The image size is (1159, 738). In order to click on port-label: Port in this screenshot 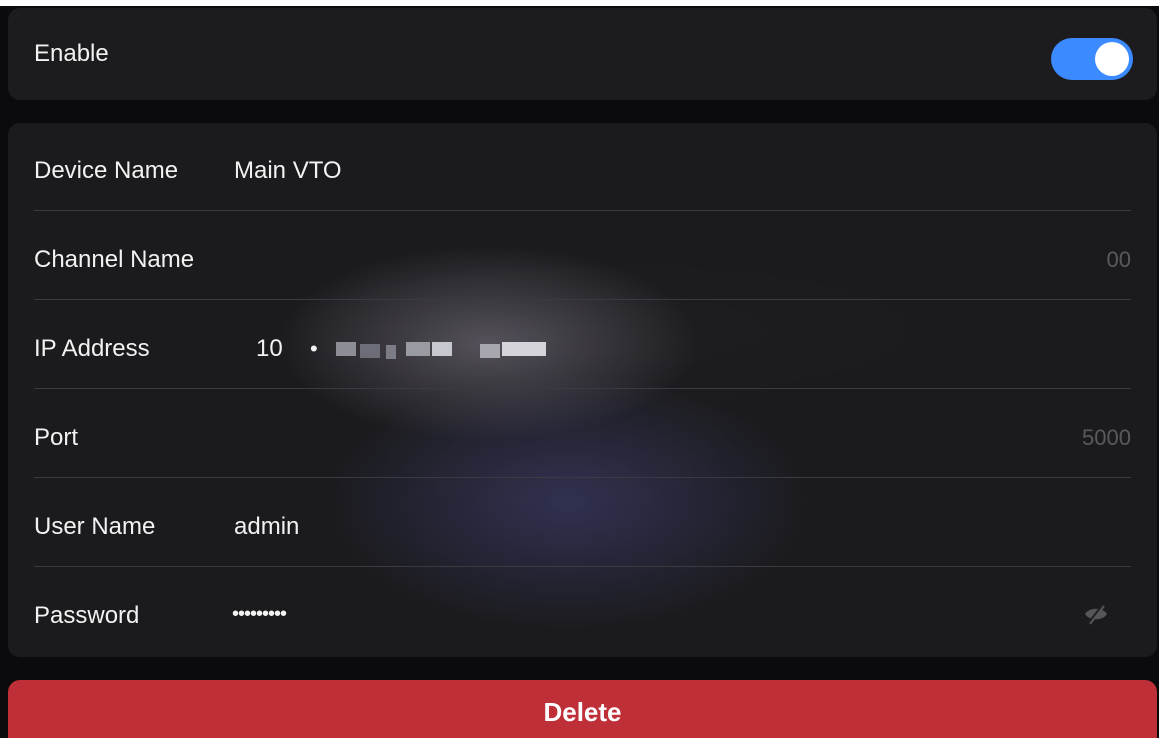, I will do `click(56, 437)`.